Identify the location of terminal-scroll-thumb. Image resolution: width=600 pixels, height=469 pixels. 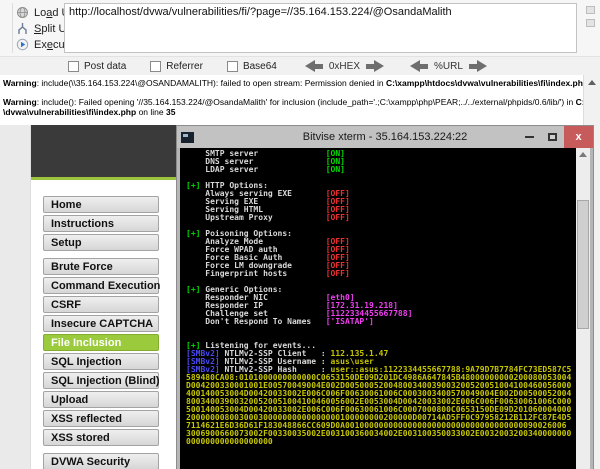
(583, 264).